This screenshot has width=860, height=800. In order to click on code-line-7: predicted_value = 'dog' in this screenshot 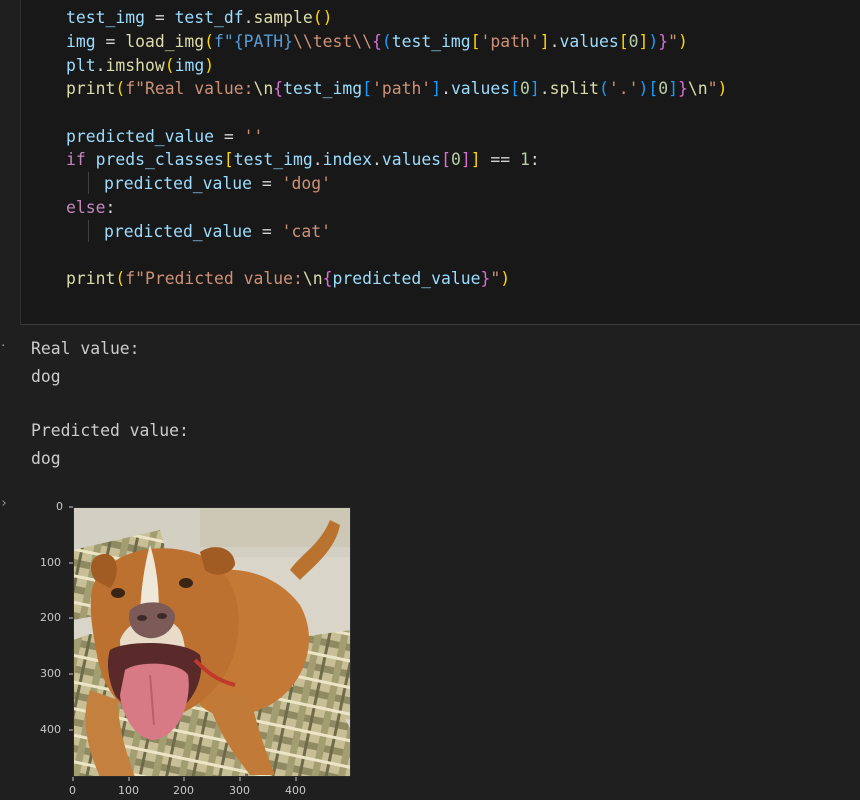, I will do `click(217, 183)`.